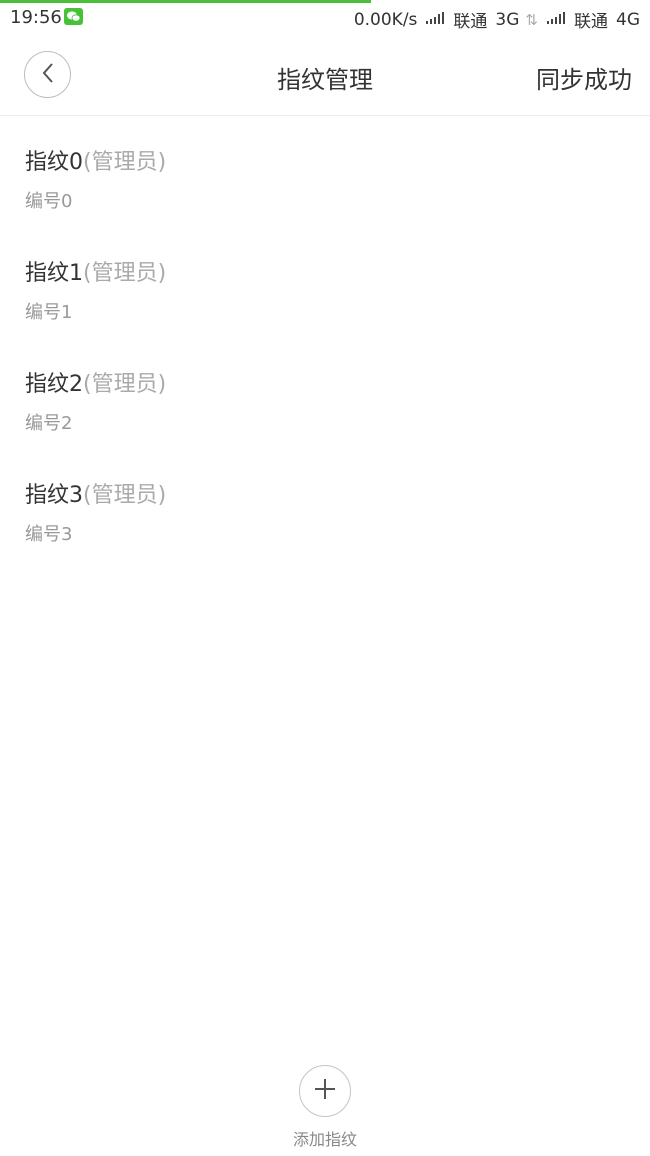 This screenshot has height=1156, width=650. What do you see at coordinates (325, 505) in the screenshot?
I see `fingerprint-item: 指纹3(管理员) 编号3` at bounding box center [325, 505].